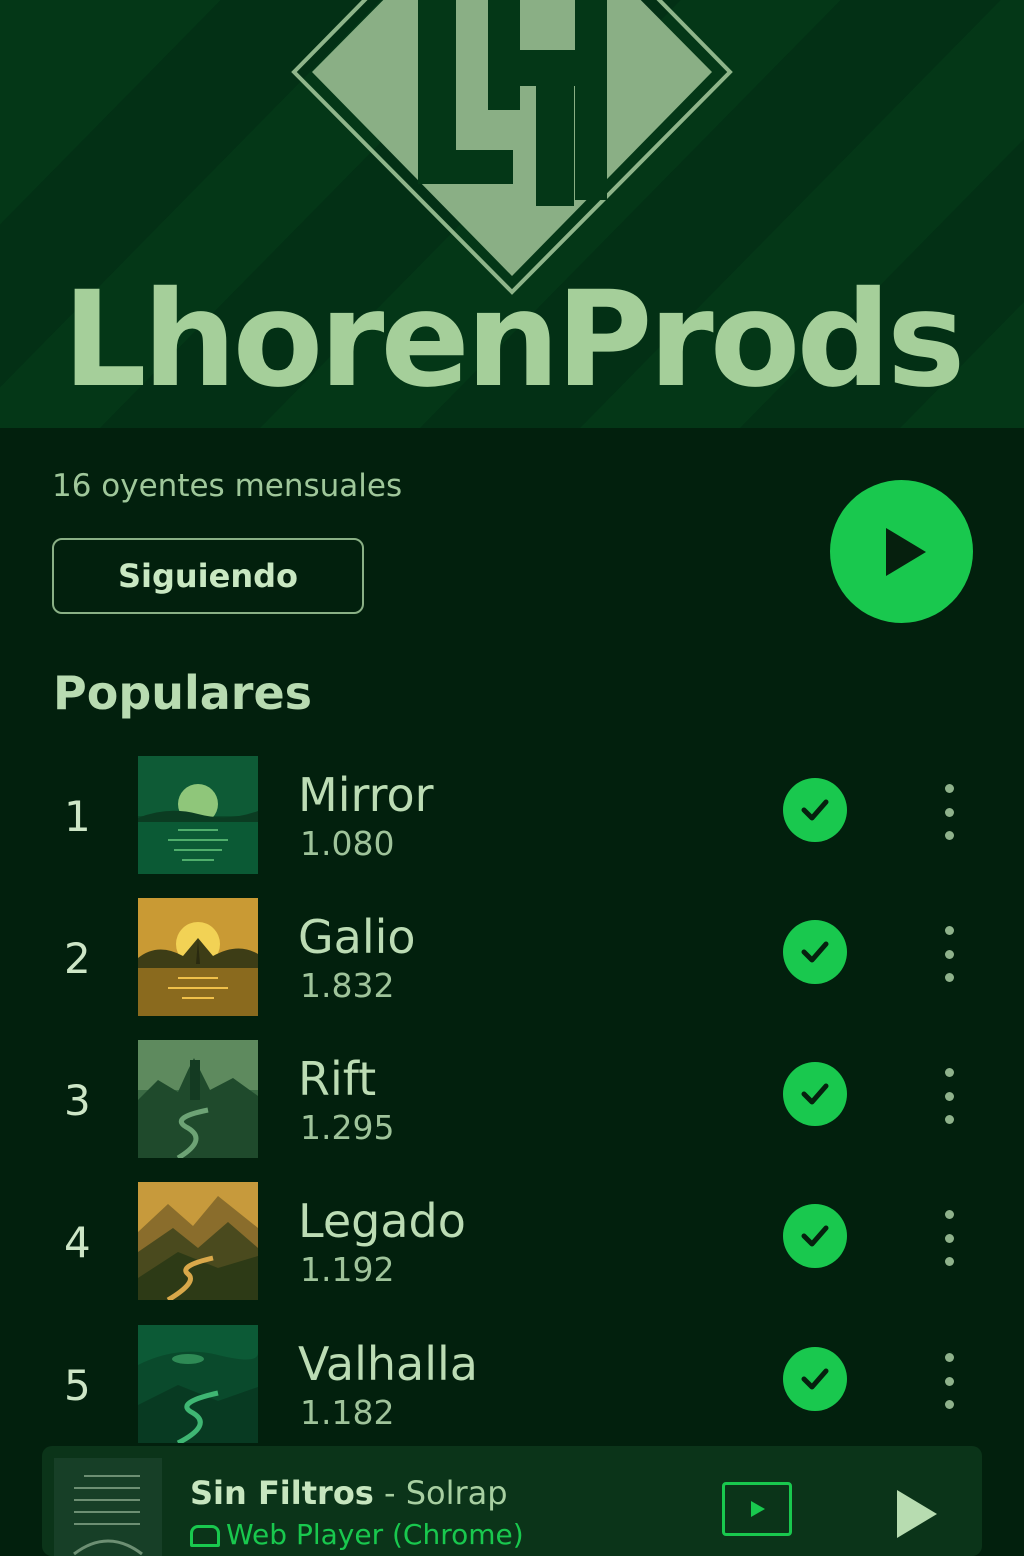  What do you see at coordinates (512, 1385) in the screenshot?
I see `track-row: 5 Valhalla 1.182` at bounding box center [512, 1385].